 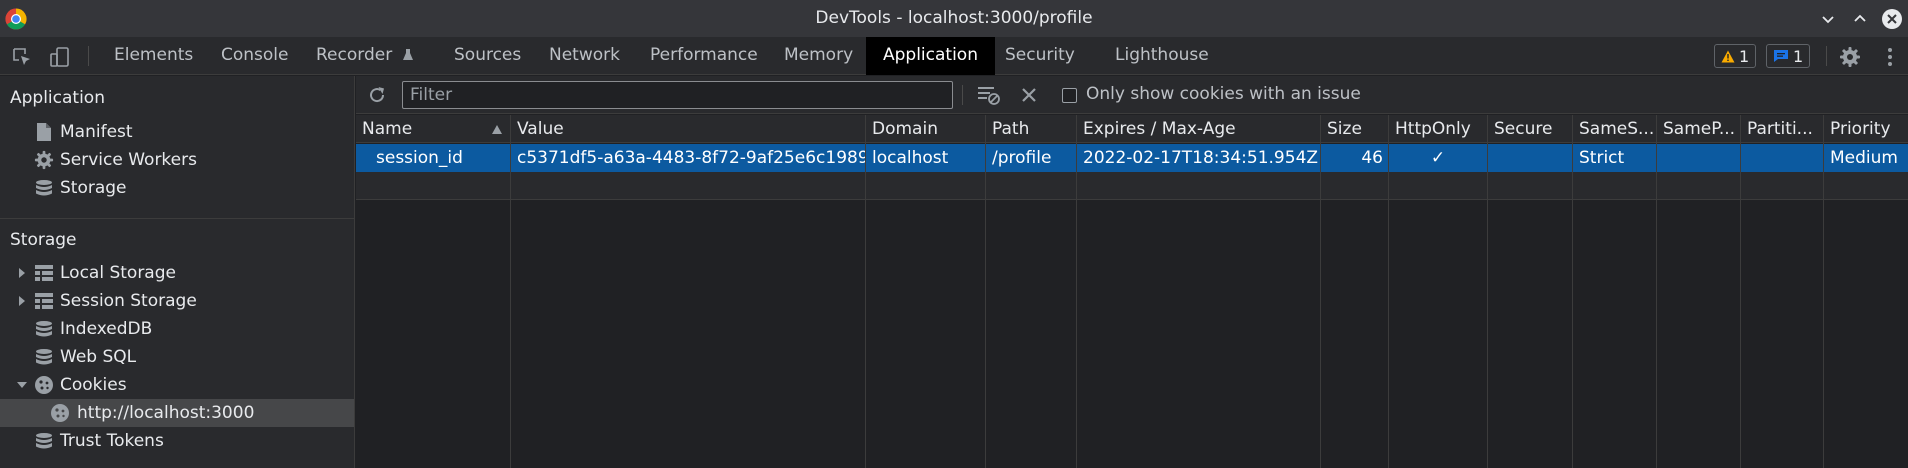 What do you see at coordinates (1031, 129) in the screenshot?
I see `column-header-path: Path` at bounding box center [1031, 129].